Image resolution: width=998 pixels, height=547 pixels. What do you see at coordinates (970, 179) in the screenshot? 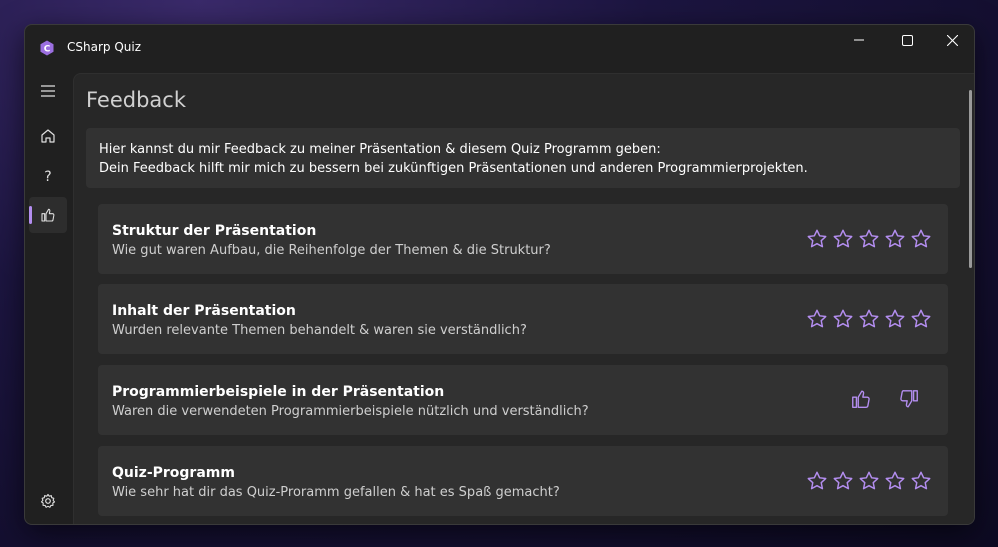
I see `vertical-scrollbar` at bounding box center [970, 179].